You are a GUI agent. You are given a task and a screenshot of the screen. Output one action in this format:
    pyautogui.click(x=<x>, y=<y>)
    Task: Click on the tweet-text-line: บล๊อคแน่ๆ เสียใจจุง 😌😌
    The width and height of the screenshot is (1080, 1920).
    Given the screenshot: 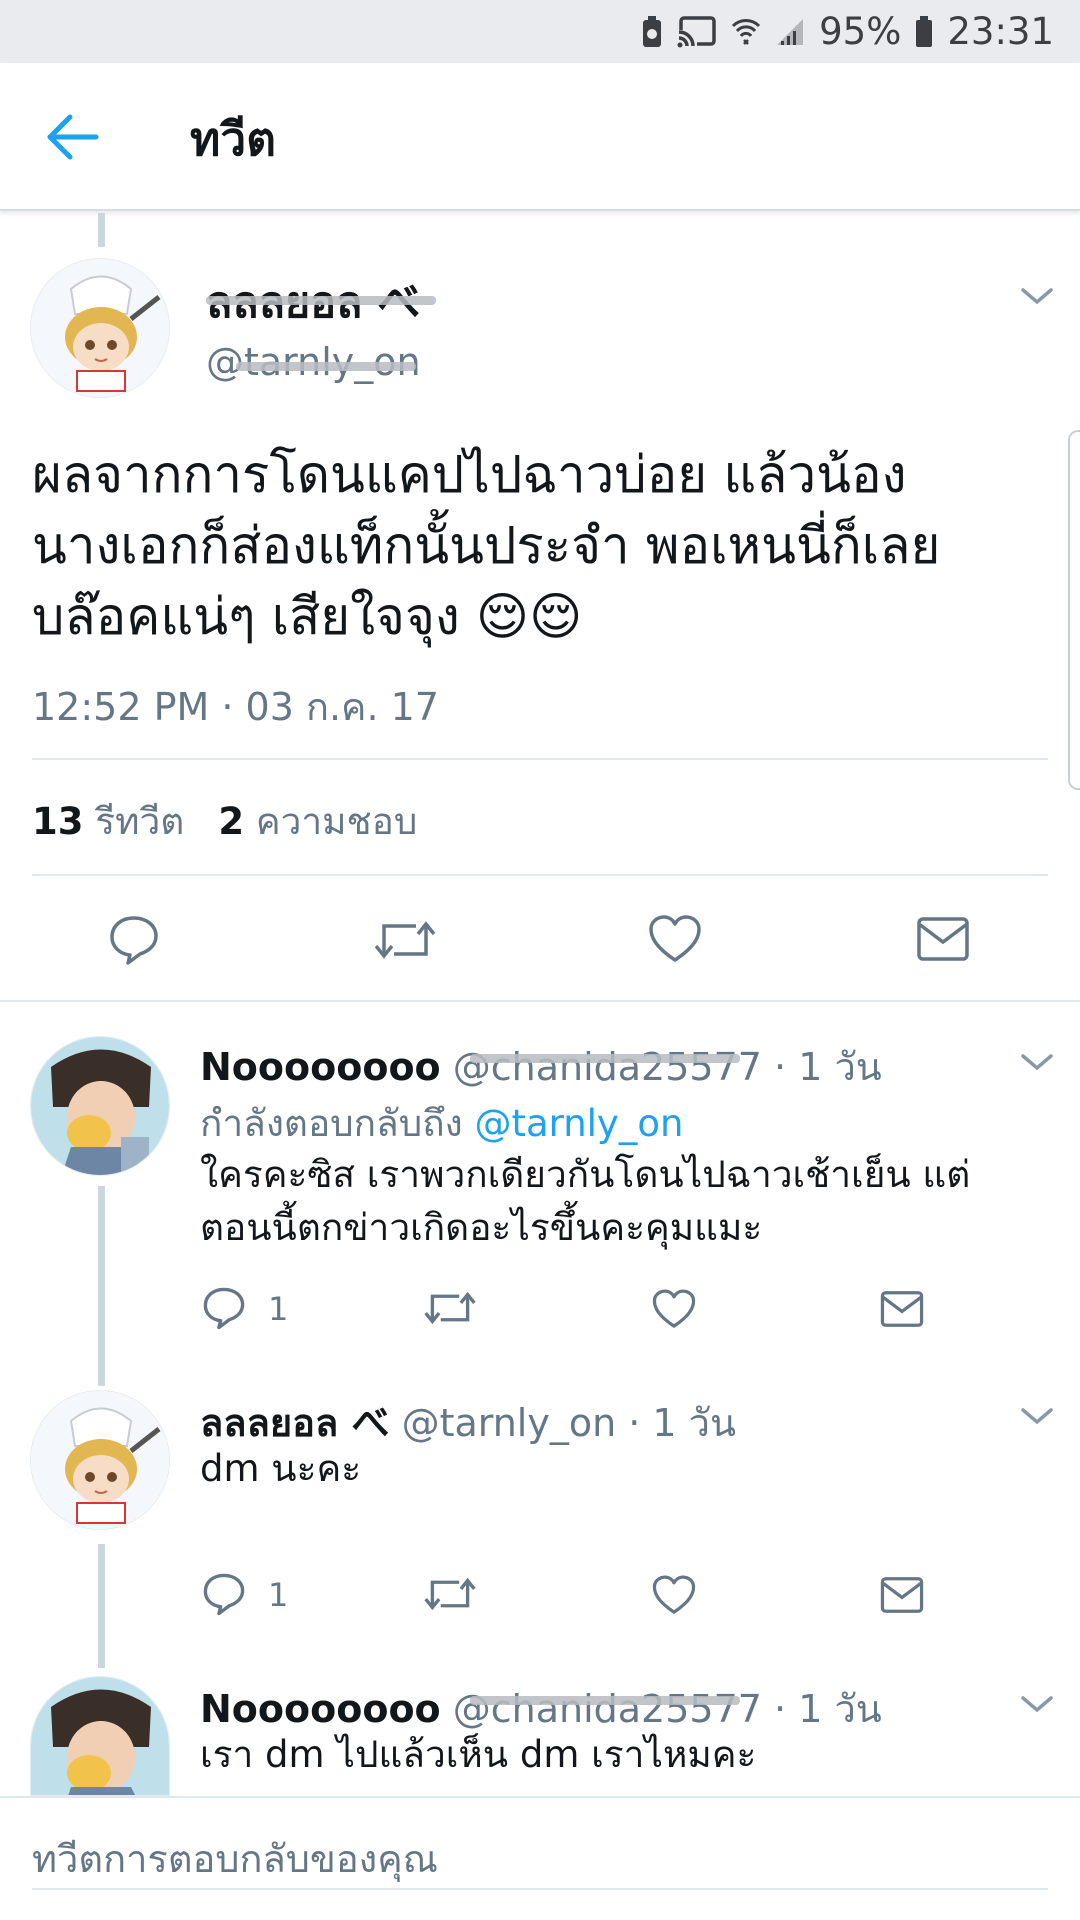 What is the action you would take?
    pyautogui.click(x=307, y=617)
    